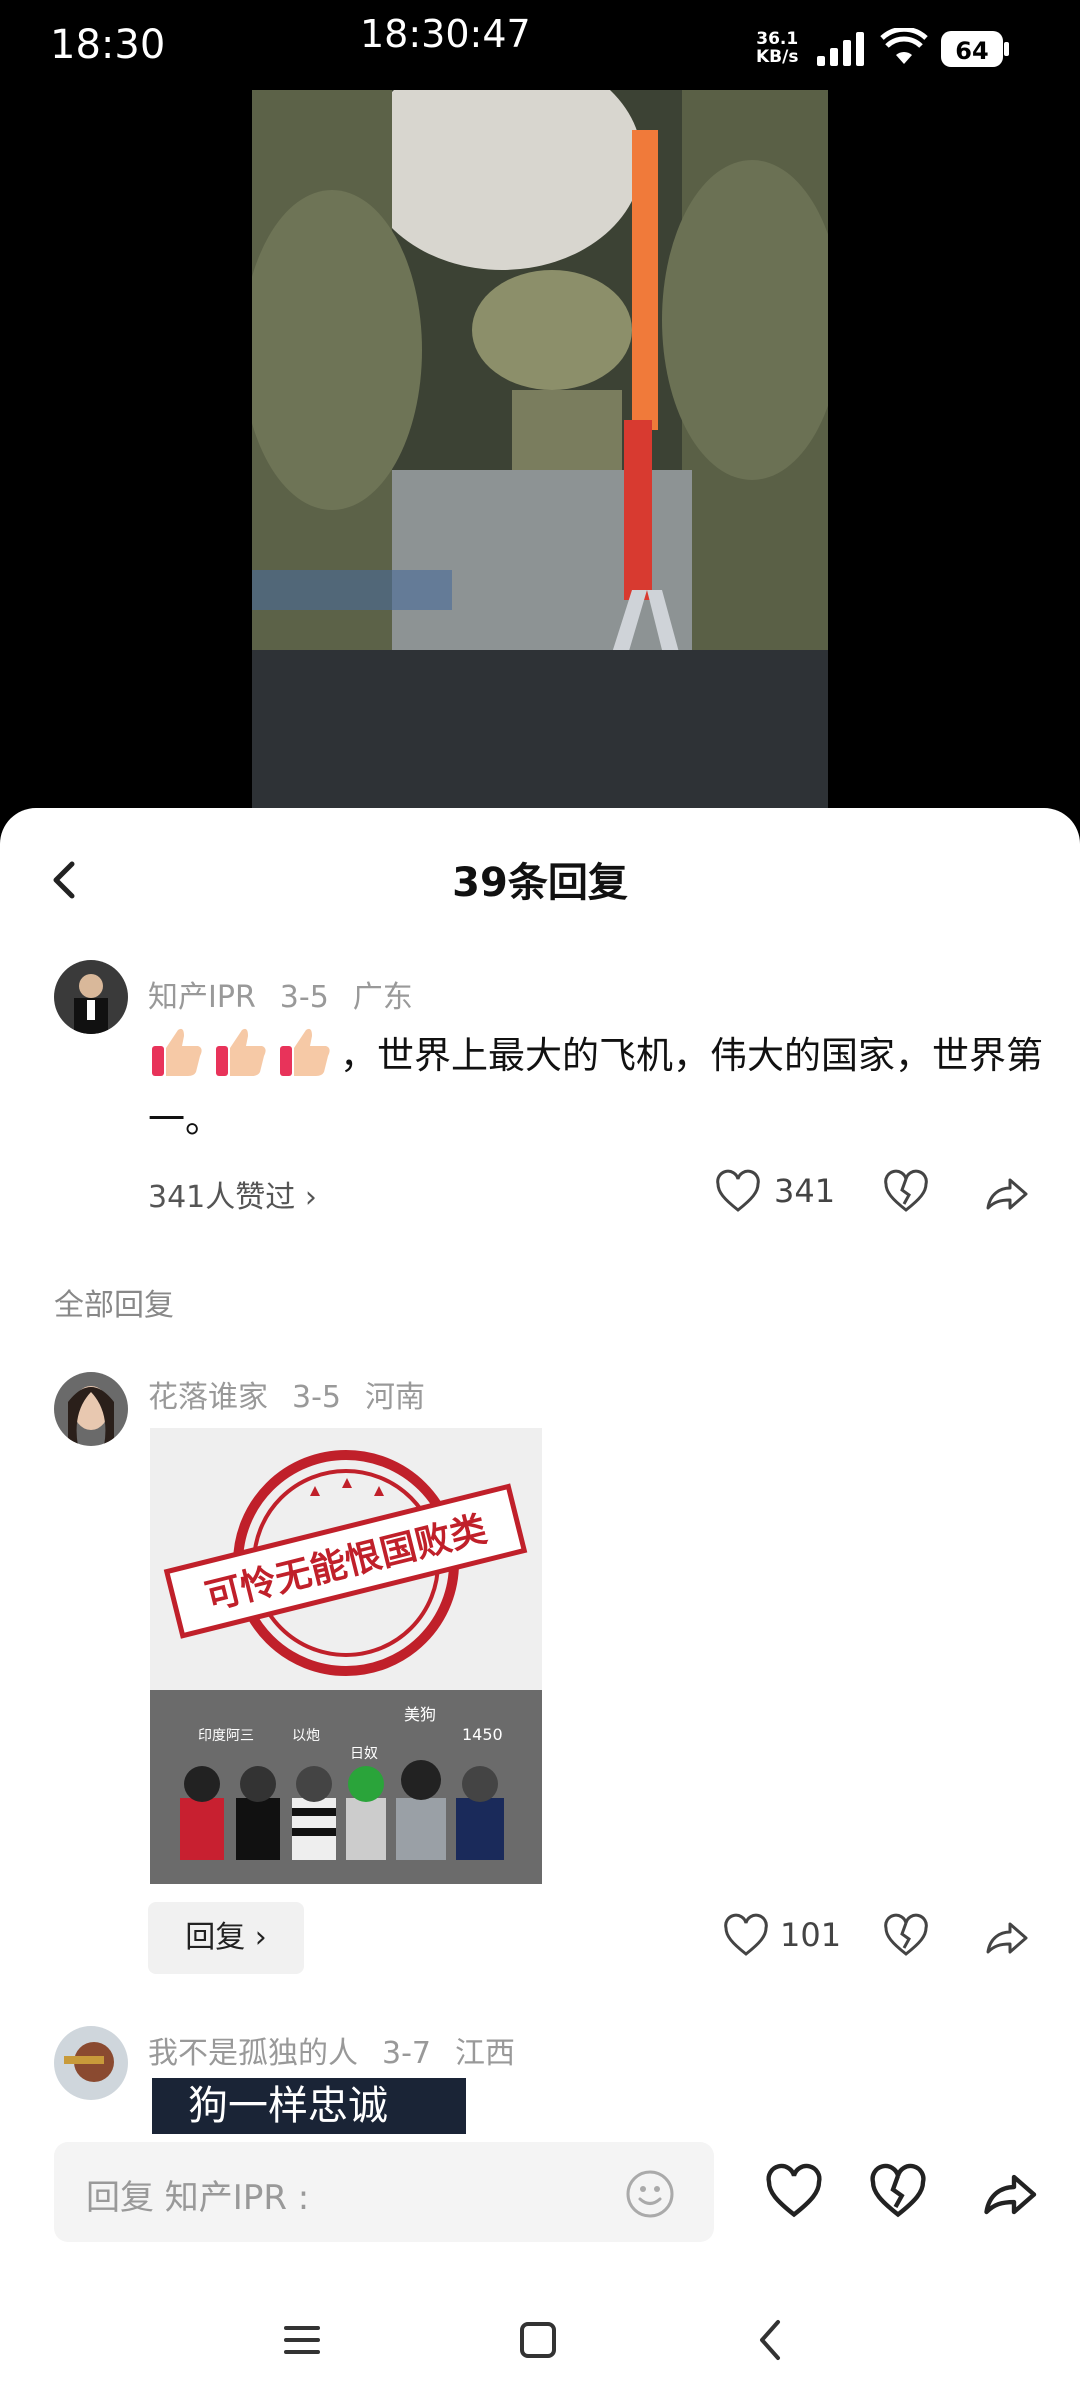 The image size is (1080, 2400). What do you see at coordinates (420, 1714) in the screenshot?
I see `dog-label: 美狗` at bounding box center [420, 1714].